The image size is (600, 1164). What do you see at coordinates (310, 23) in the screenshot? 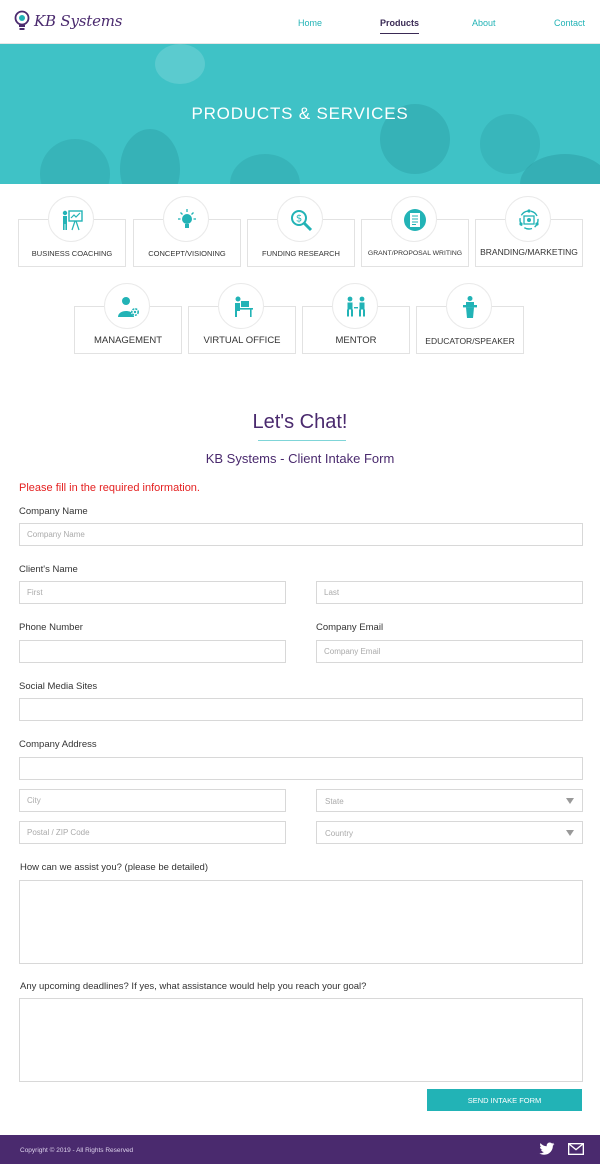
I see `nav-home: Home` at bounding box center [310, 23].